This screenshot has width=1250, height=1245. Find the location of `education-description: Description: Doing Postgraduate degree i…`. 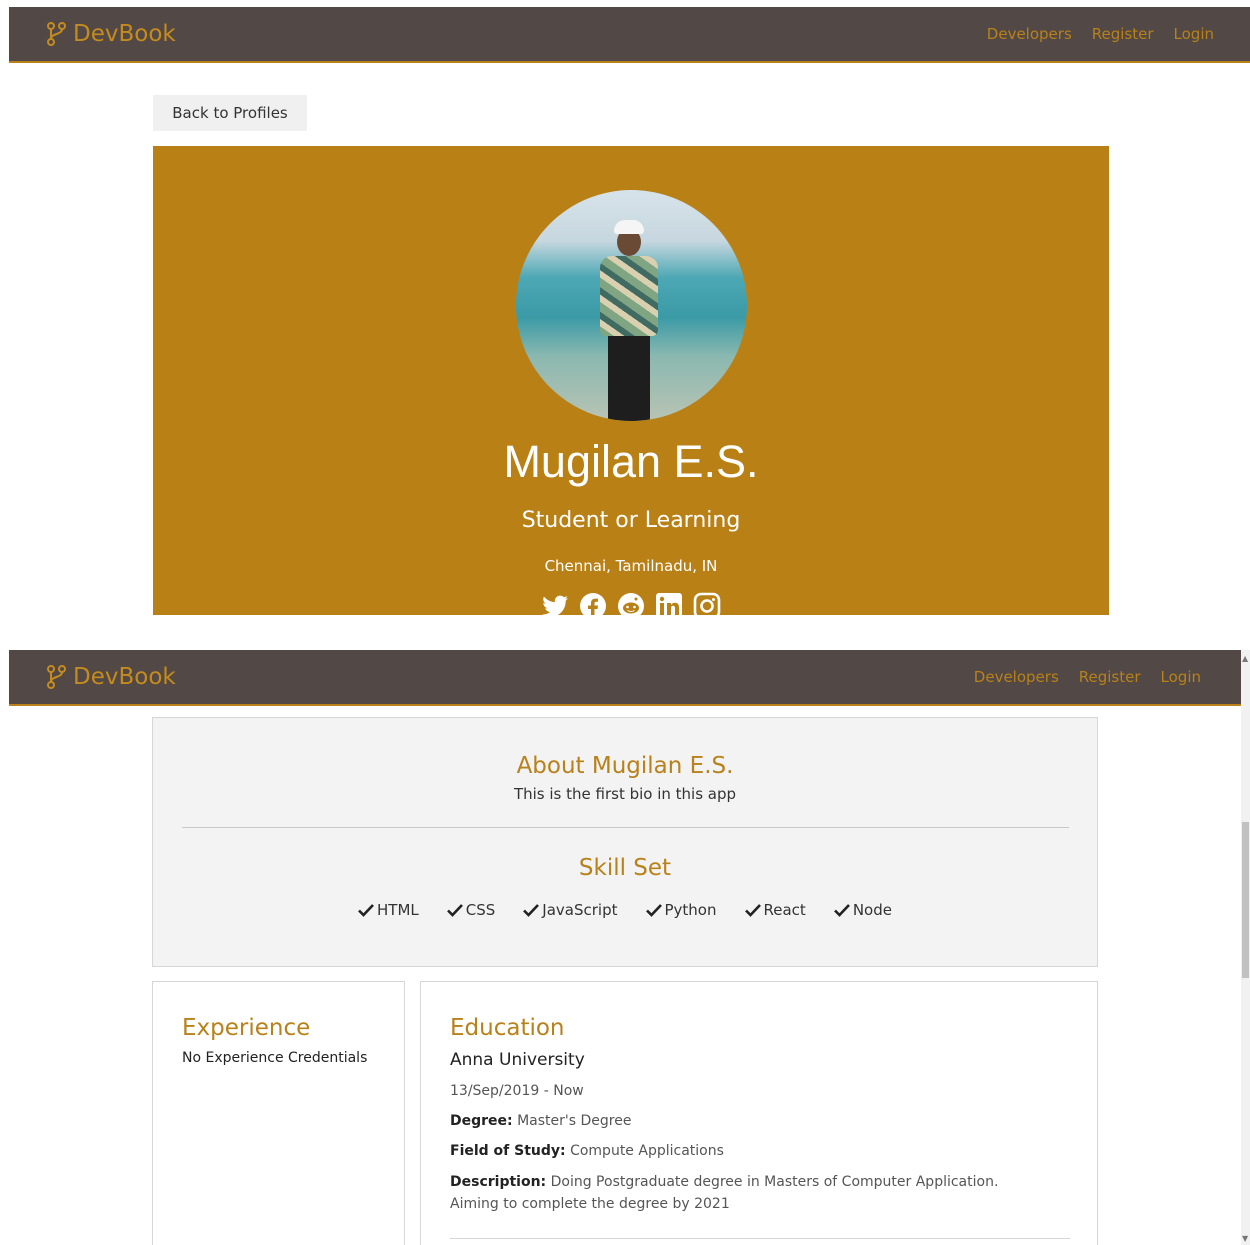

education-description: Description: Doing Postgraduate degree i… is located at coordinates (724, 1193).